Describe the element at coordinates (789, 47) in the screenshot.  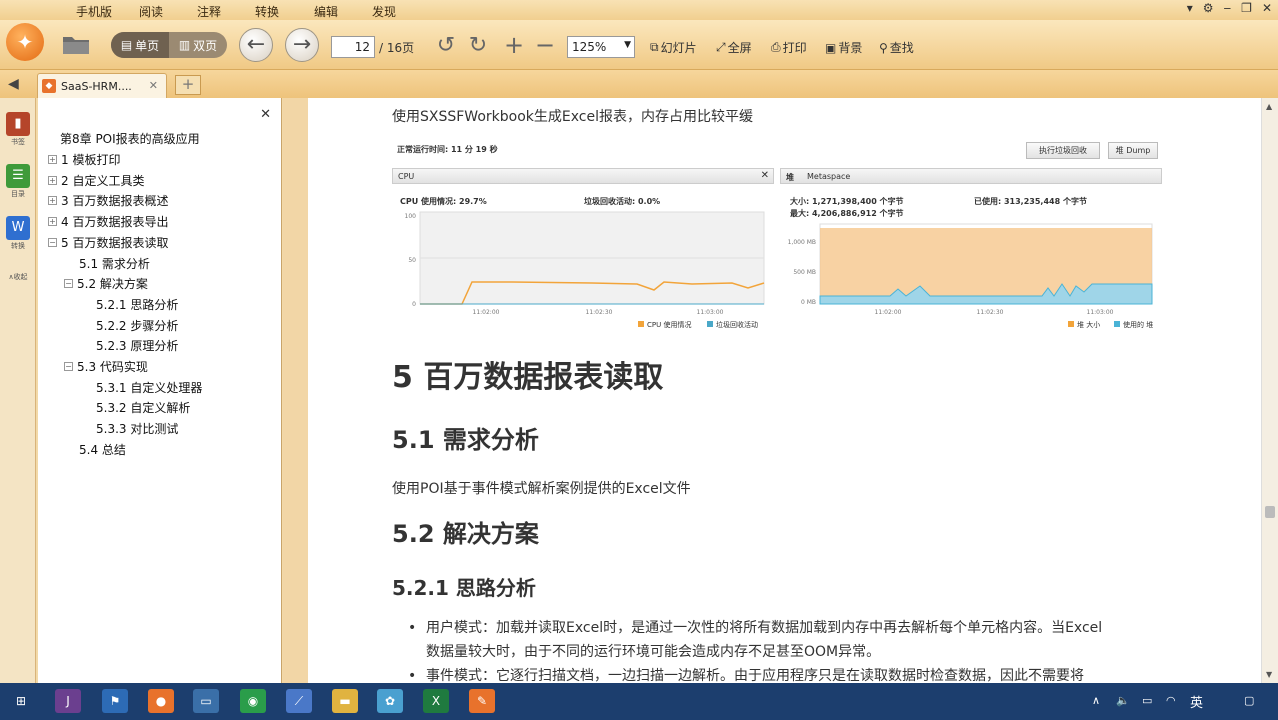
I see `print-button: ⎙ 打印` at that location.